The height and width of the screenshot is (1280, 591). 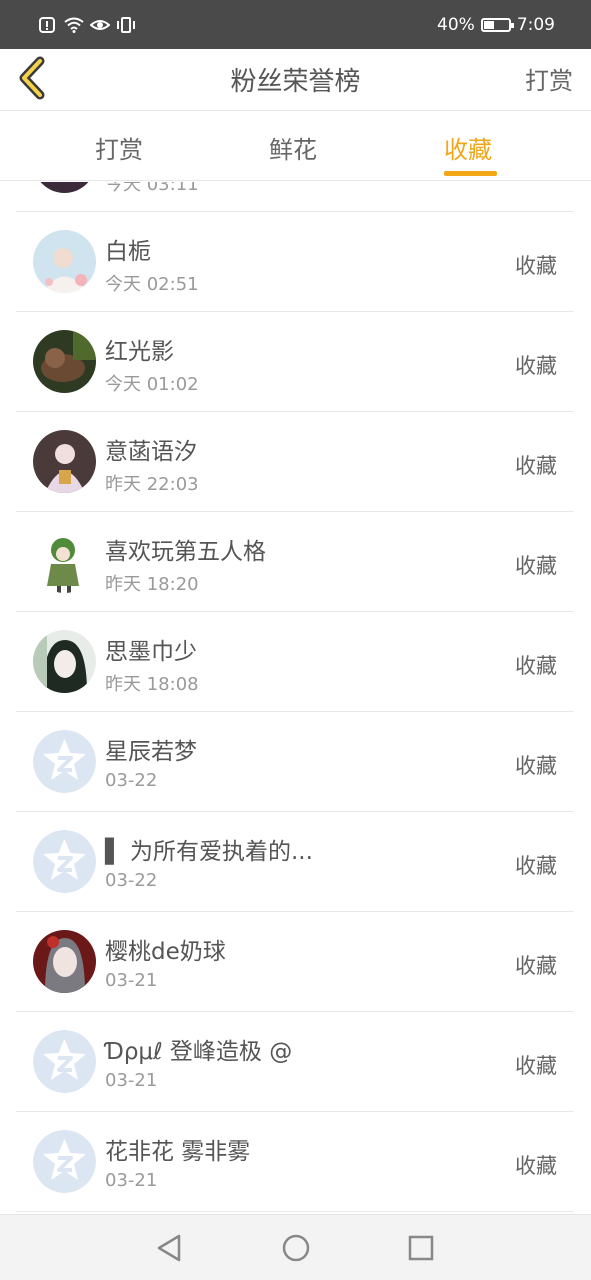 I want to click on nav-recents-icon, so click(x=421, y=1248).